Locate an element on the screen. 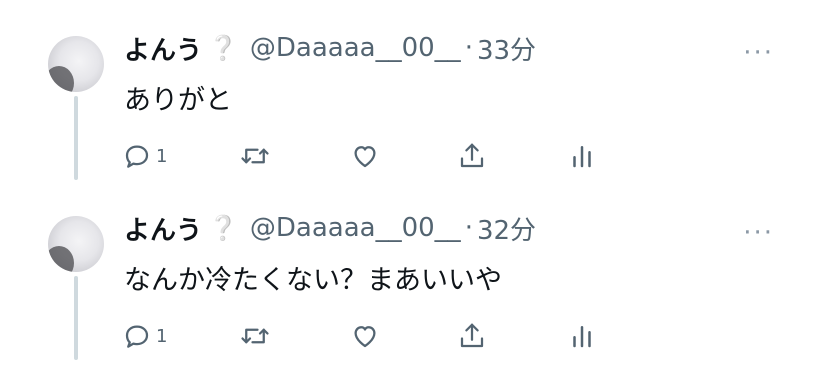 The height and width of the screenshot is (376, 828). timestamp: 33分 is located at coordinates (506, 48).